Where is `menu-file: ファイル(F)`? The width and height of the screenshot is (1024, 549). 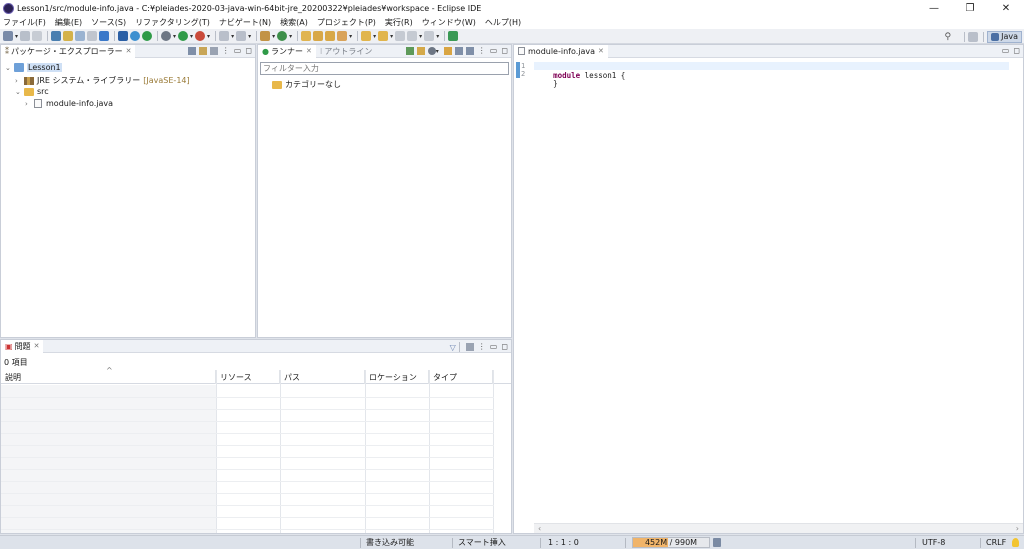 menu-file: ファイル(F) is located at coordinates (24, 22).